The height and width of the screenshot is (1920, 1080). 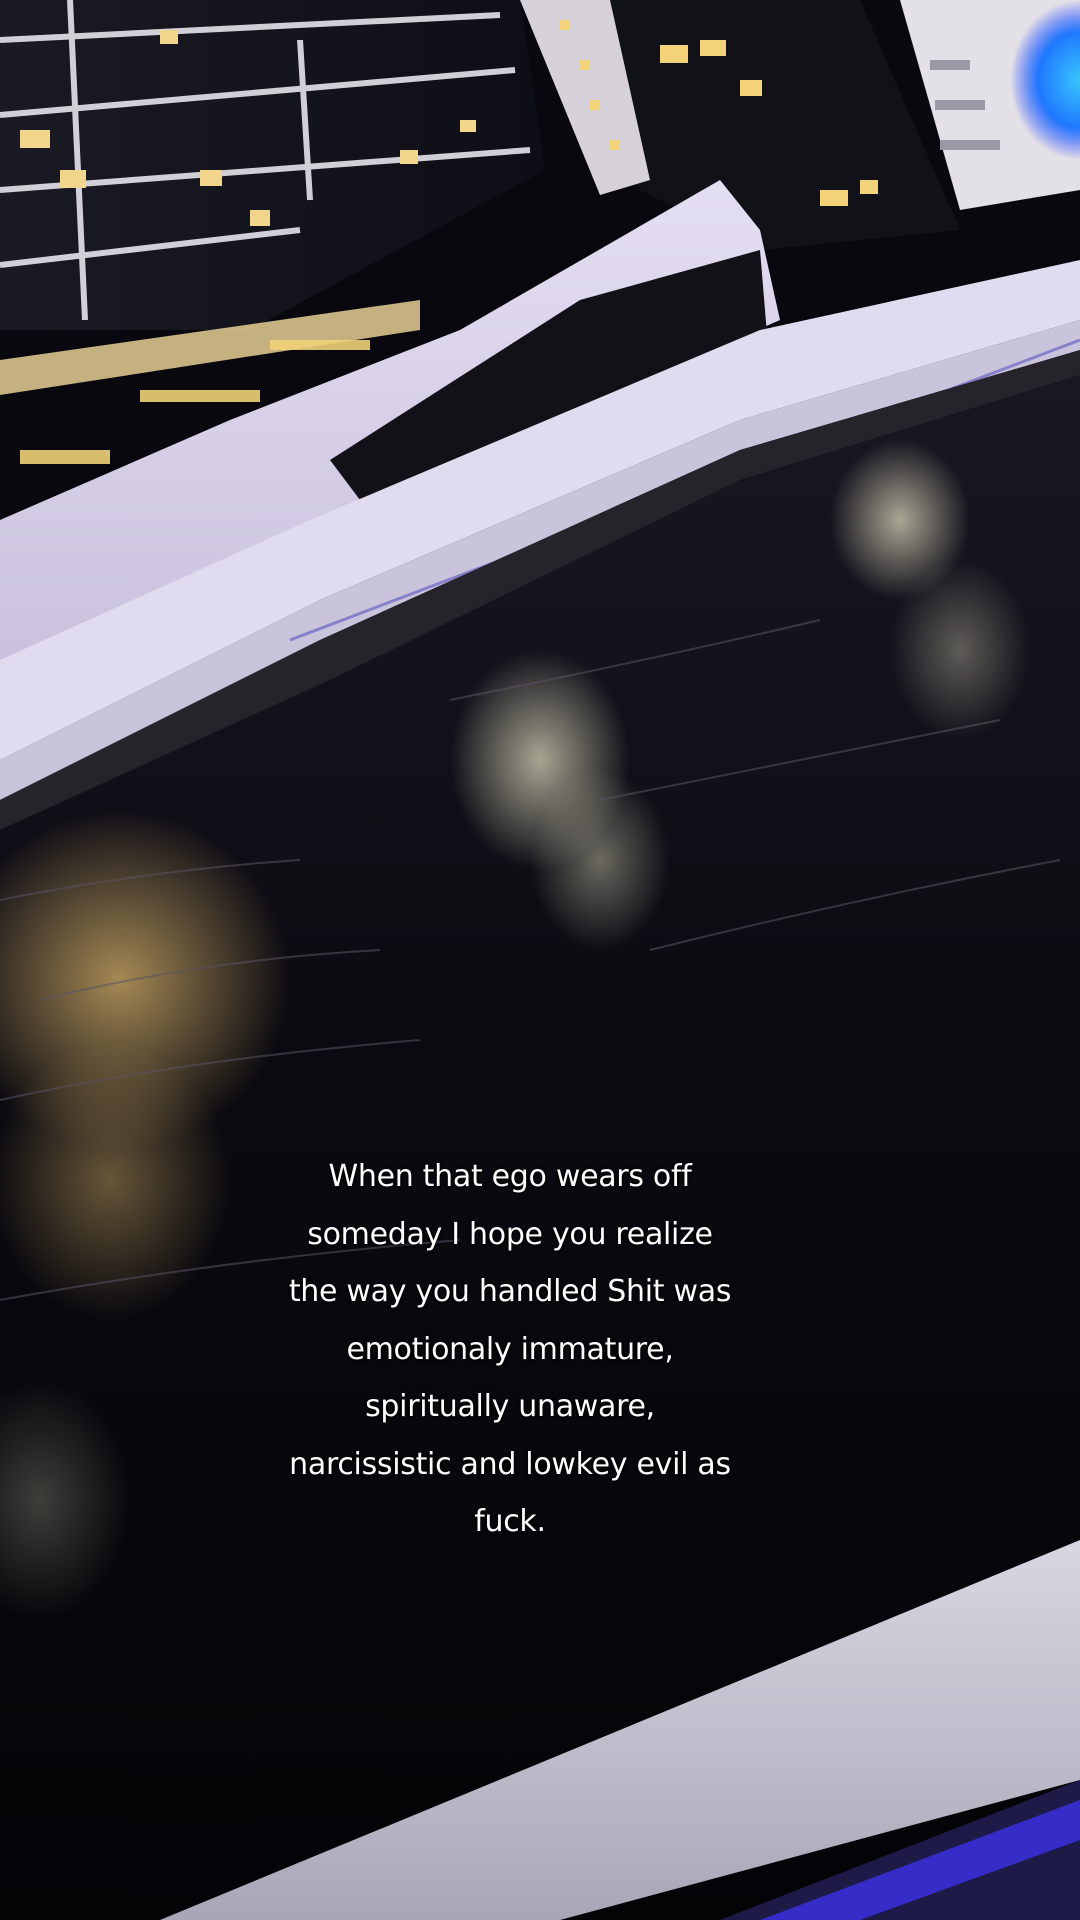 I want to click on caption-line: narcissistic and lowkey evil as, so click(x=510, y=1464).